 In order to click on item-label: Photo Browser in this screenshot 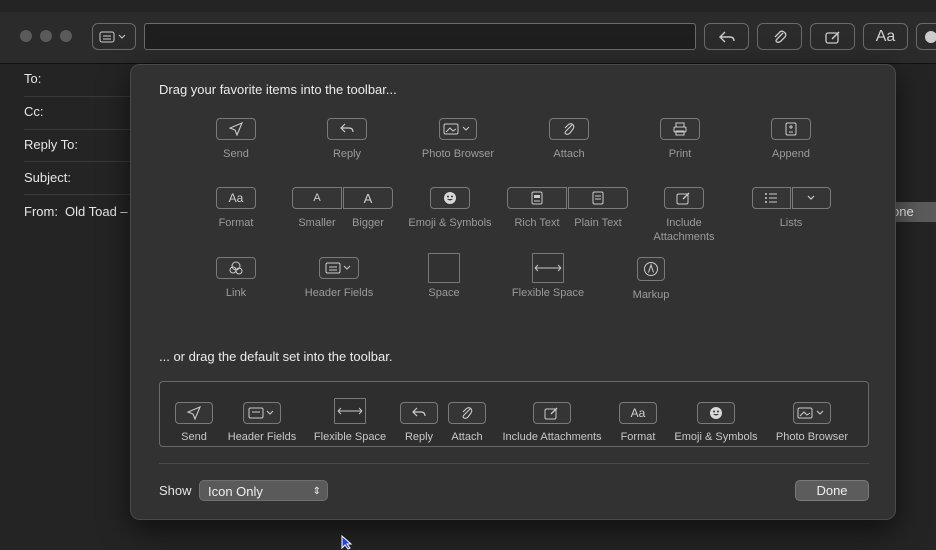, I will do `click(458, 154)`.